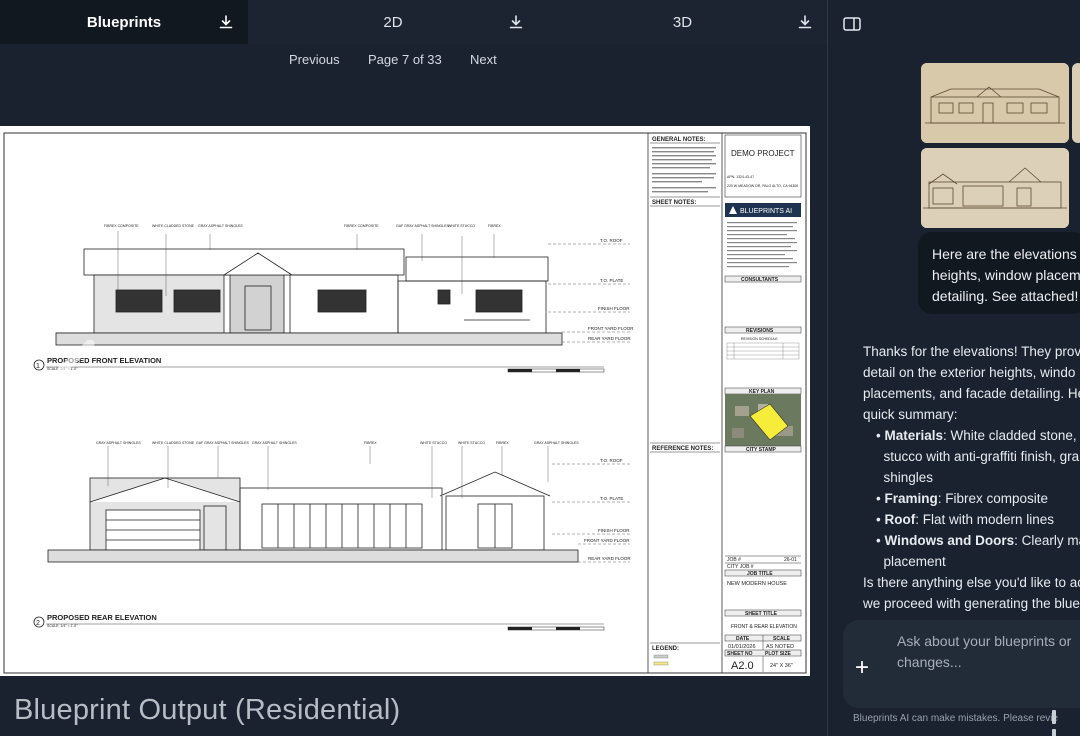 The width and height of the screenshot is (1080, 736). Describe the element at coordinates (743, 639) in the screenshot. I see `date-label: DATE` at that location.